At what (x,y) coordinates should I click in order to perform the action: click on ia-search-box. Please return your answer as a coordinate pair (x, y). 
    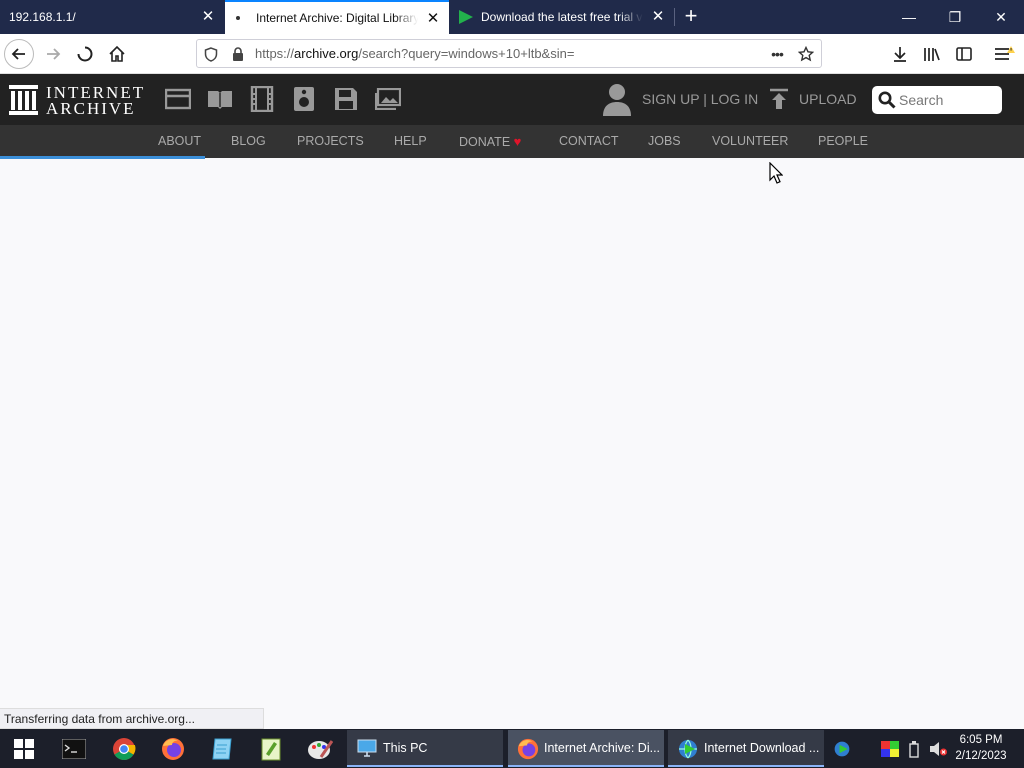
    Looking at the image, I should click on (937, 100).